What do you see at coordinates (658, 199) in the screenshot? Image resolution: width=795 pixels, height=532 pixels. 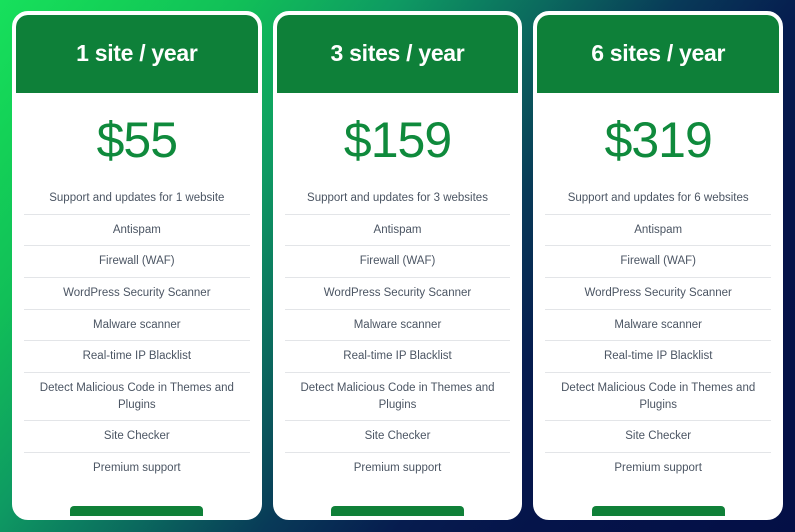 I see `feature-item: Support and updates for 6 websites` at bounding box center [658, 199].